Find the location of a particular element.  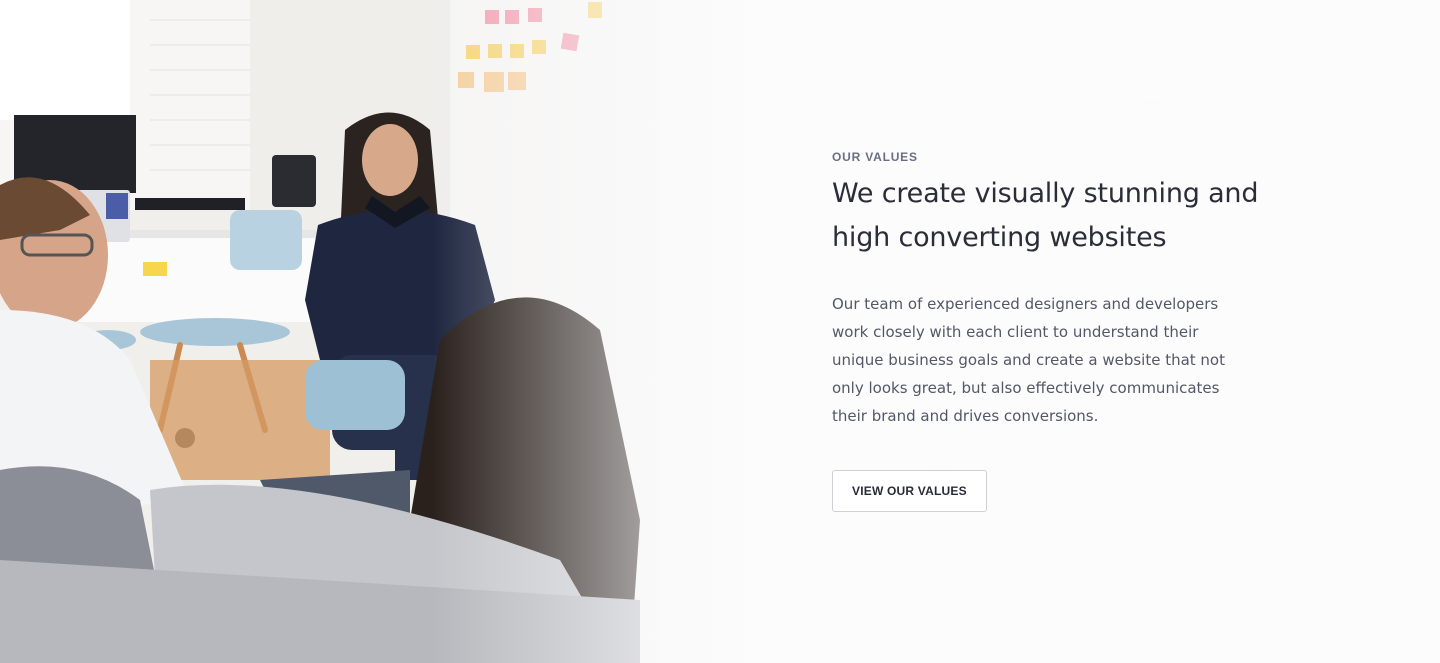

view-our-values-button: VIEW OUR VALUES is located at coordinates (909, 491).